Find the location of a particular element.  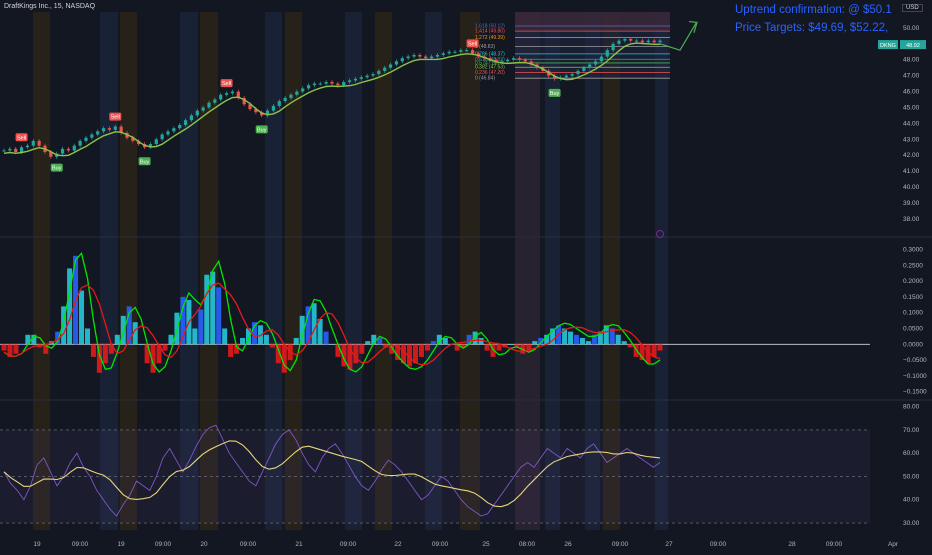

x-axis-tick-label: 19 is located at coordinates (37, 544).